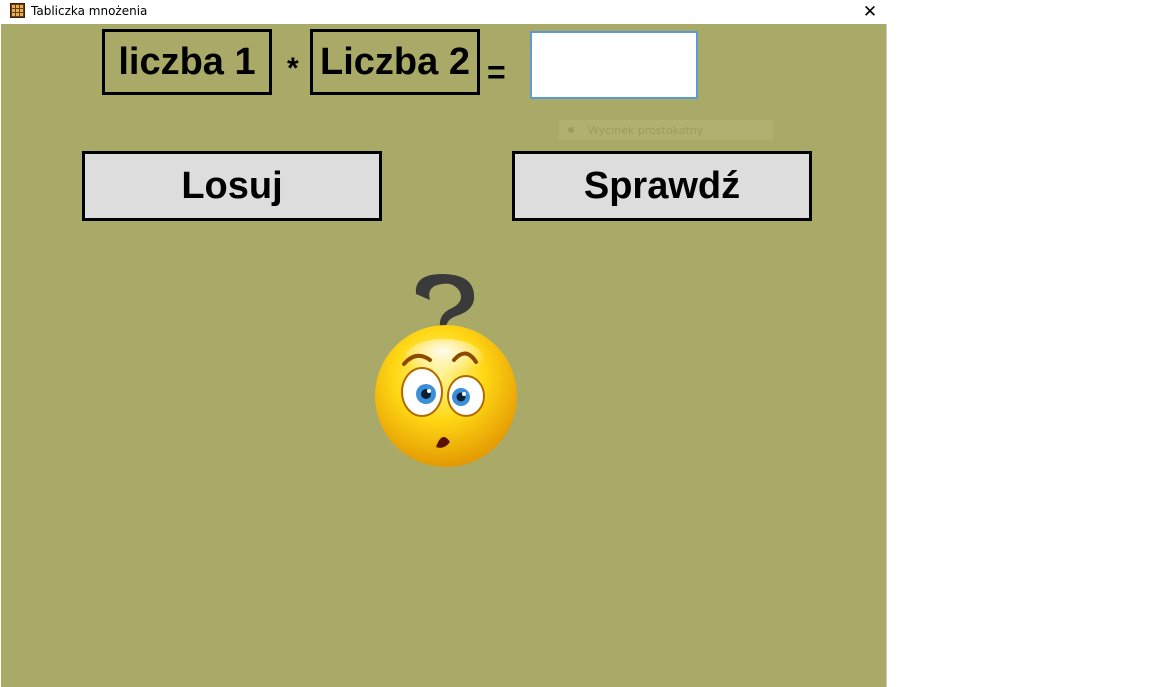  What do you see at coordinates (293, 68) in the screenshot?
I see `multiply-sign: *` at bounding box center [293, 68].